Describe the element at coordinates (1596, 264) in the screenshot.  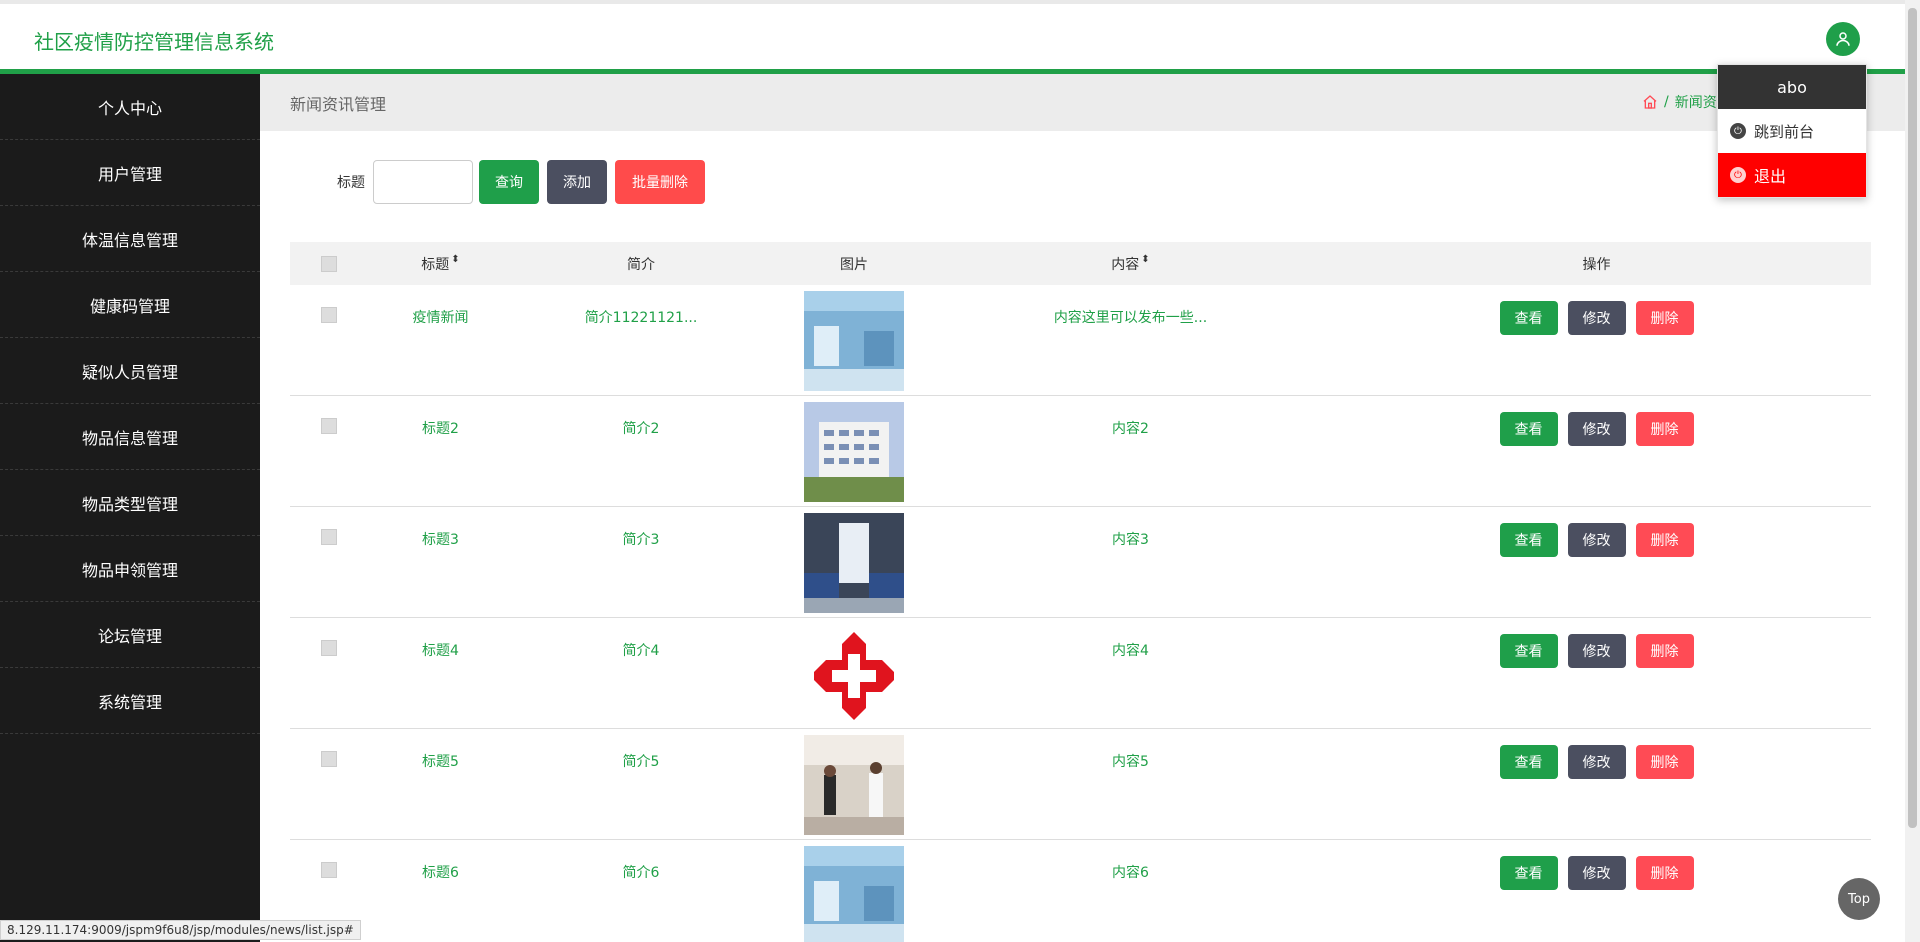
I see `column-header-ops: 操作` at that location.